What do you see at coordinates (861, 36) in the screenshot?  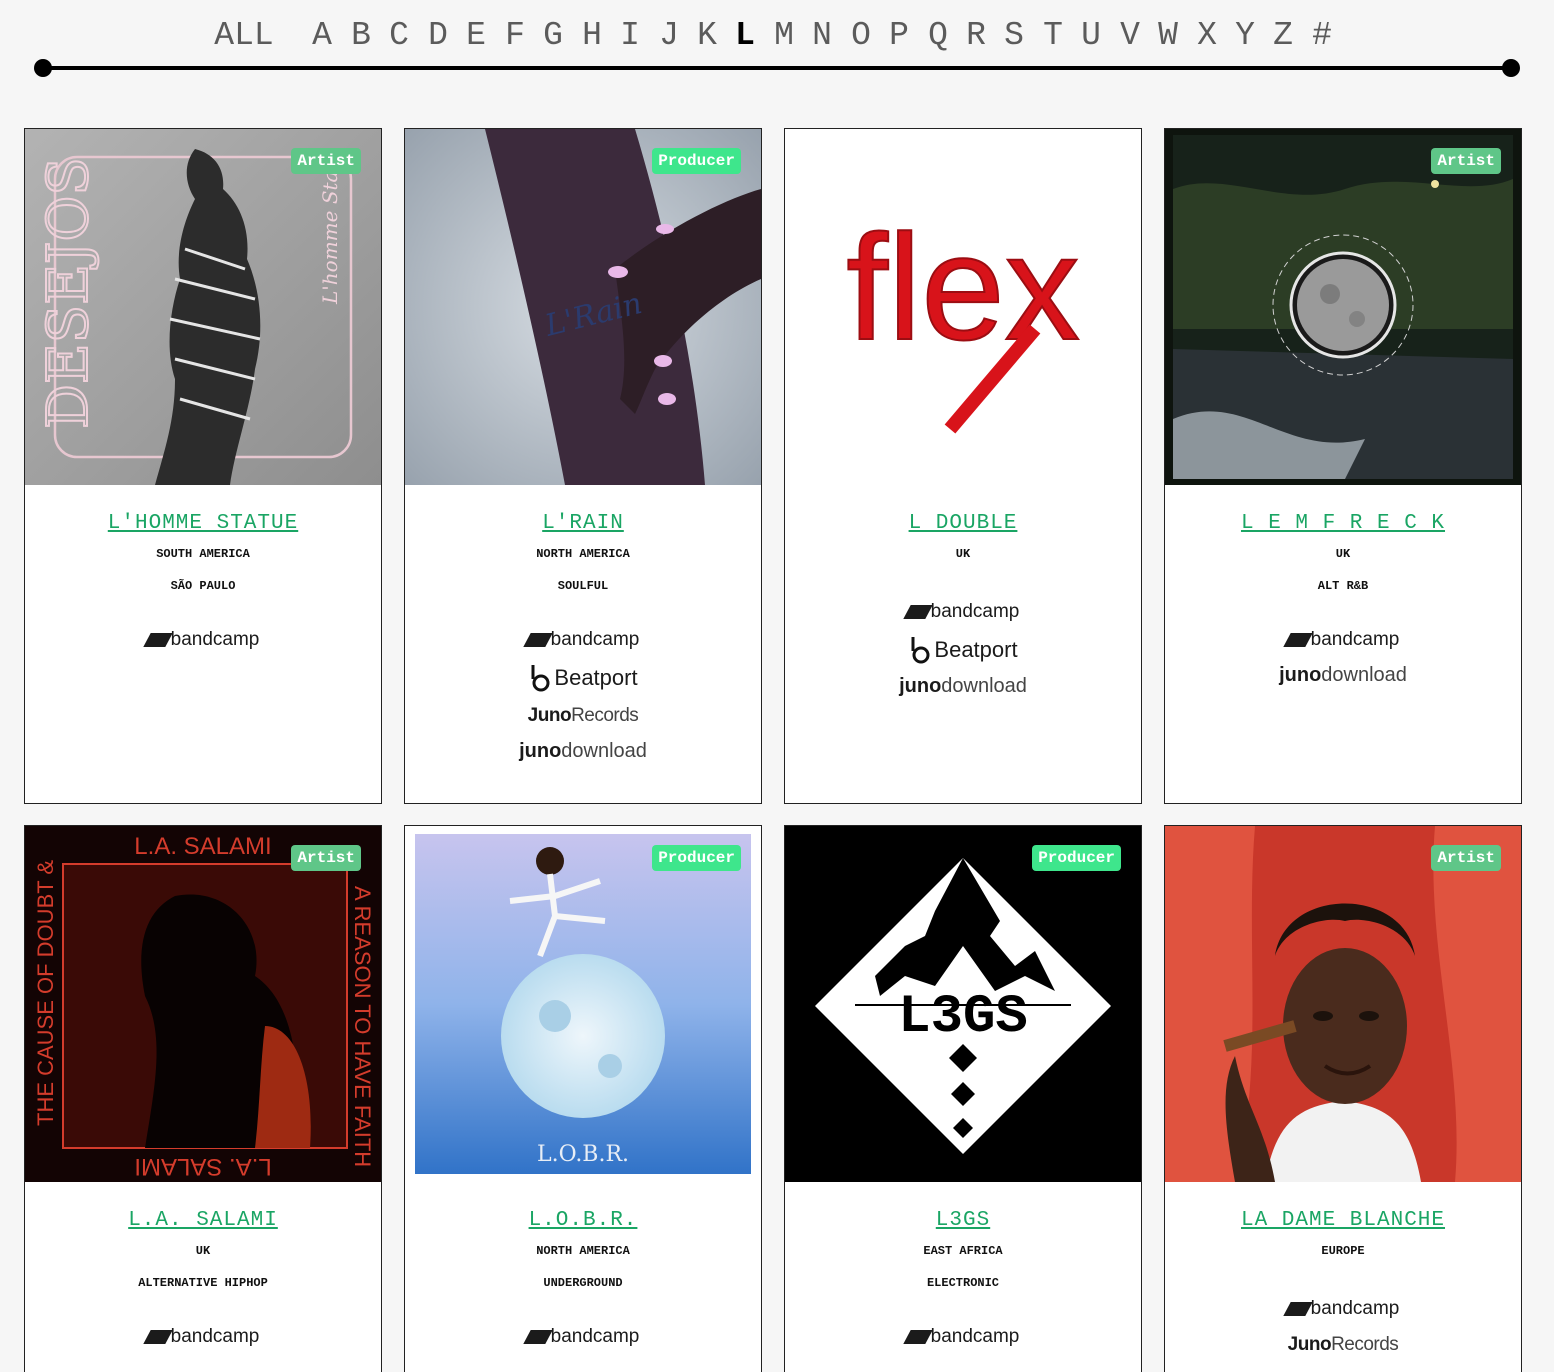 I see `alpha-o: O` at bounding box center [861, 36].